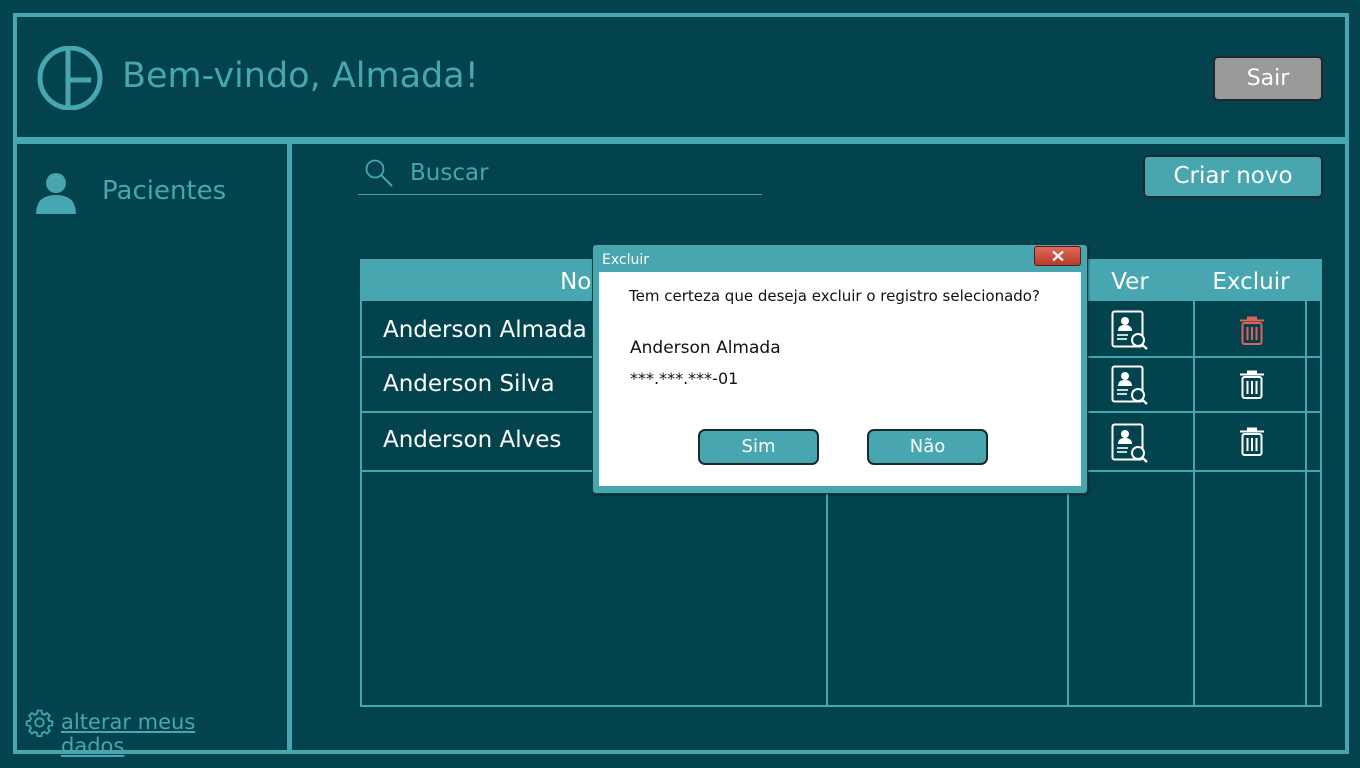 This screenshot has width=1360, height=768. Describe the element at coordinates (449, 173) in the screenshot. I see `search-placeholder: Buscar` at that location.